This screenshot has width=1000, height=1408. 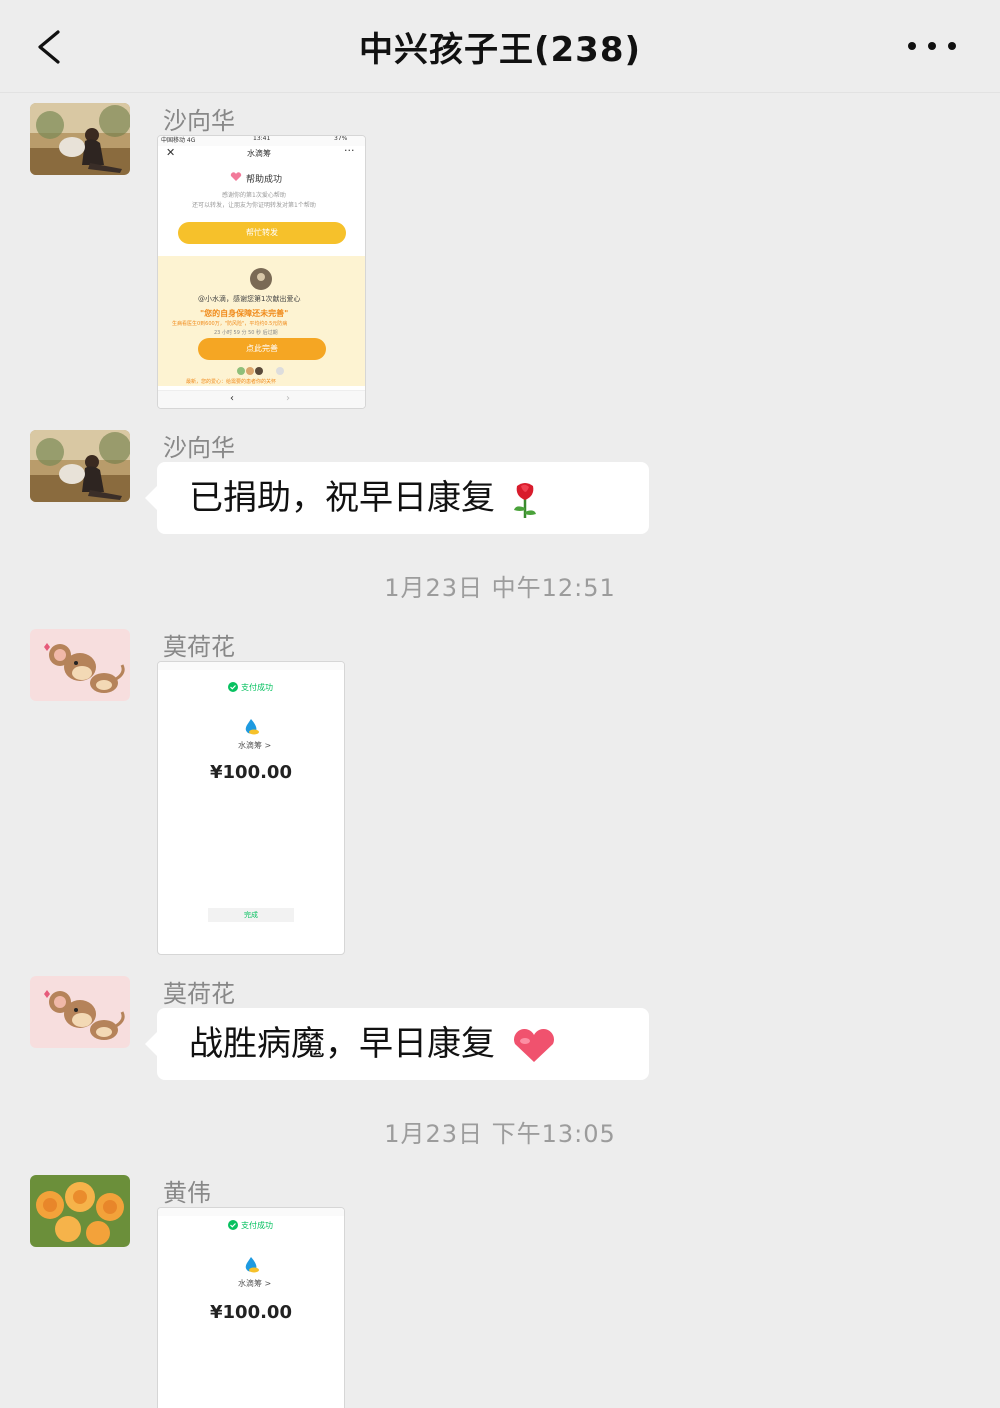 What do you see at coordinates (342, 498) in the screenshot?
I see `message-text: 已捐助，祝早日康复` at bounding box center [342, 498].